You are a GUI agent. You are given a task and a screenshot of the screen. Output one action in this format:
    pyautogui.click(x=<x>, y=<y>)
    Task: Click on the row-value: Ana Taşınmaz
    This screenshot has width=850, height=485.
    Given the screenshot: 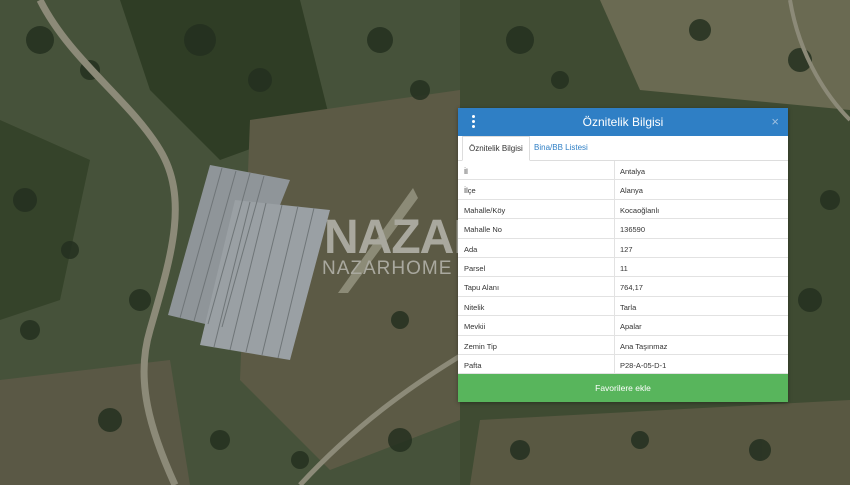 What is the action you would take?
    pyautogui.click(x=644, y=346)
    